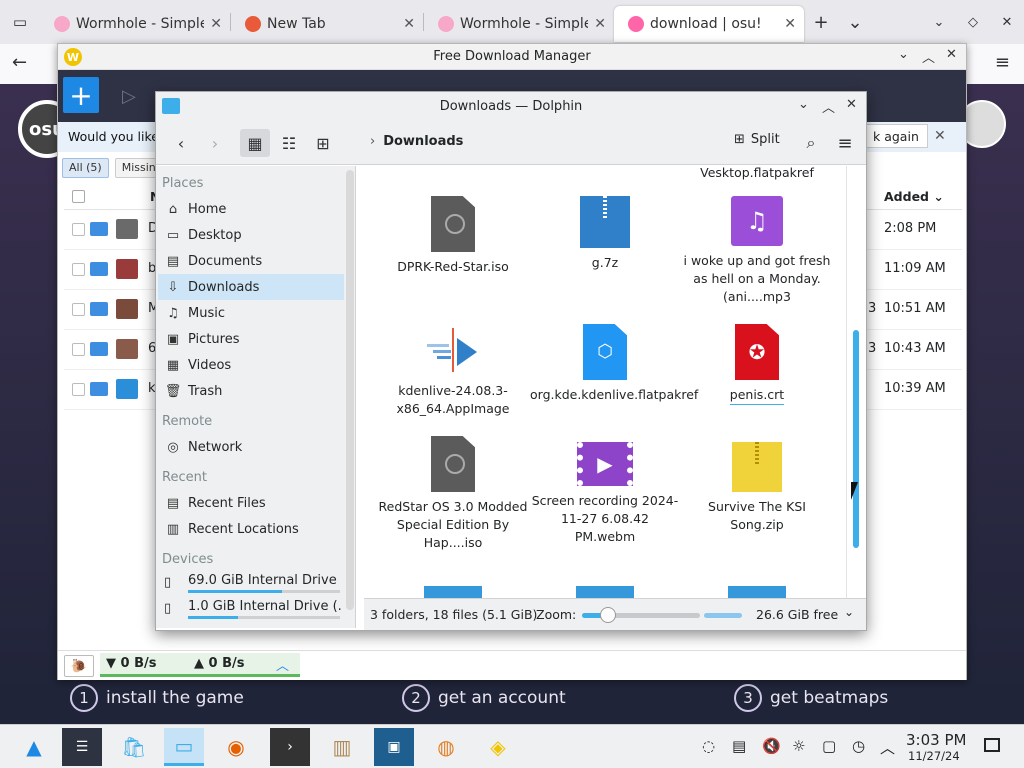 Image resolution: width=1024 pixels, height=768 pixels. What do you see at coordinates (512, 57) in the screenshot?
I see `fdm-titlebar: W Free Download Manager ⌄ ︿ ✕` at bounding box center [512, 57].